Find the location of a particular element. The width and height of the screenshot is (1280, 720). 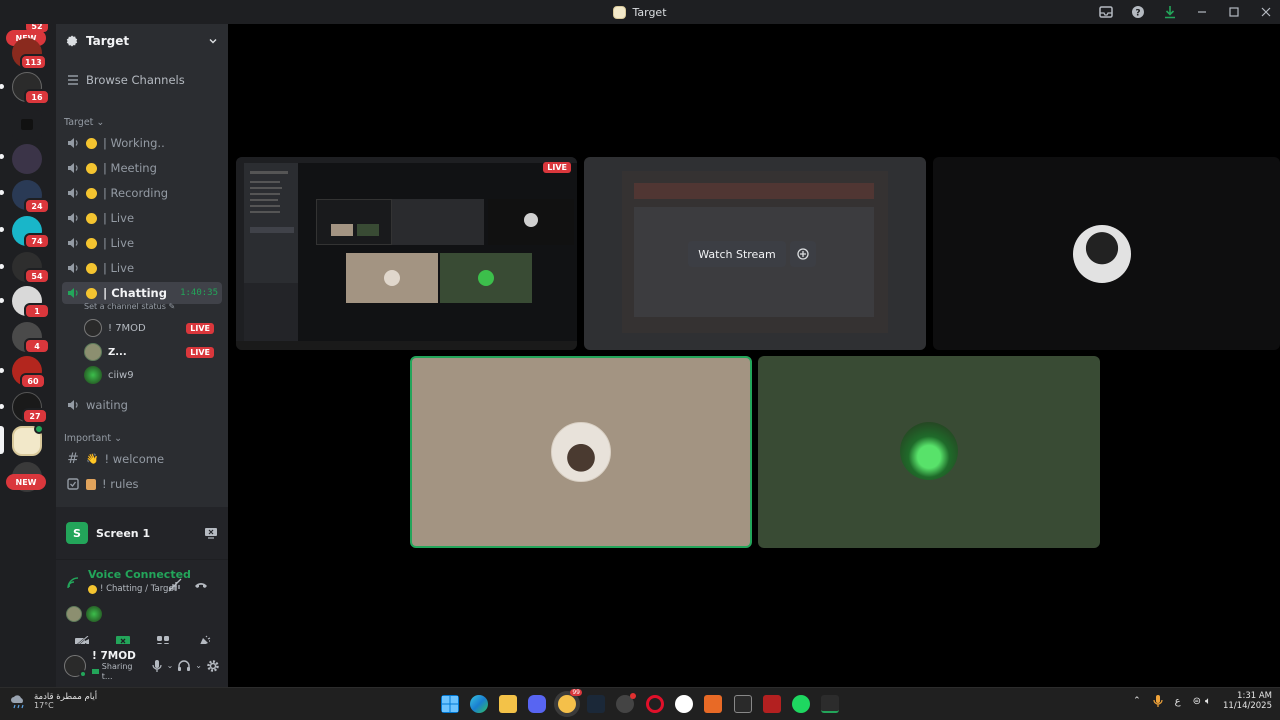

voice-channel: | Meeting is located at coordinates (142, 168).